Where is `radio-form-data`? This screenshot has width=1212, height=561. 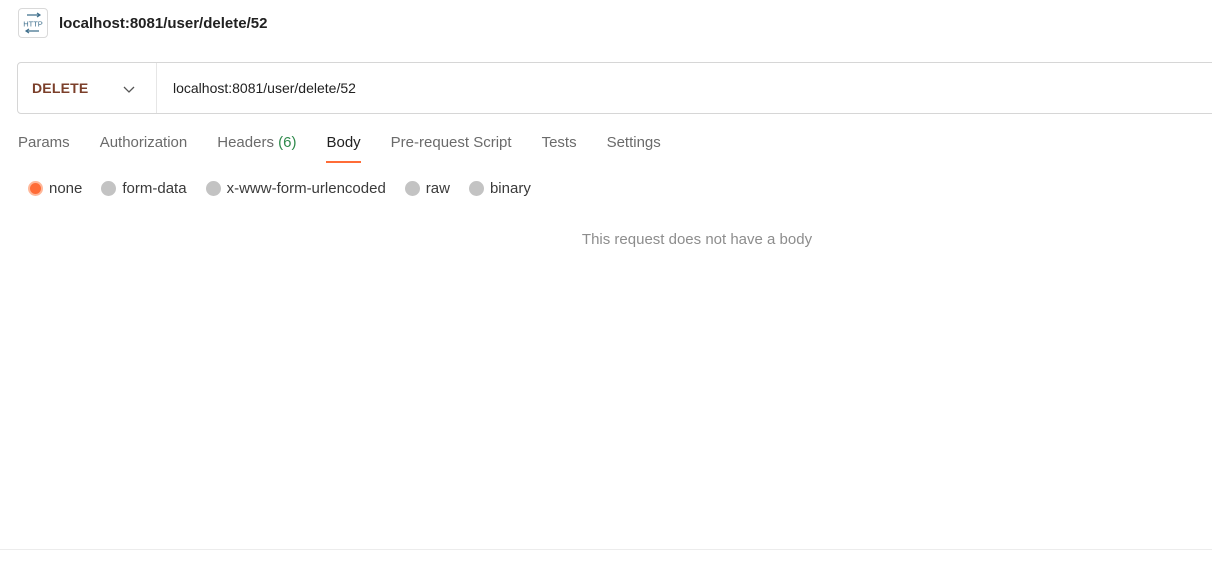 radio-form-data is located at coordinates (109, 188).